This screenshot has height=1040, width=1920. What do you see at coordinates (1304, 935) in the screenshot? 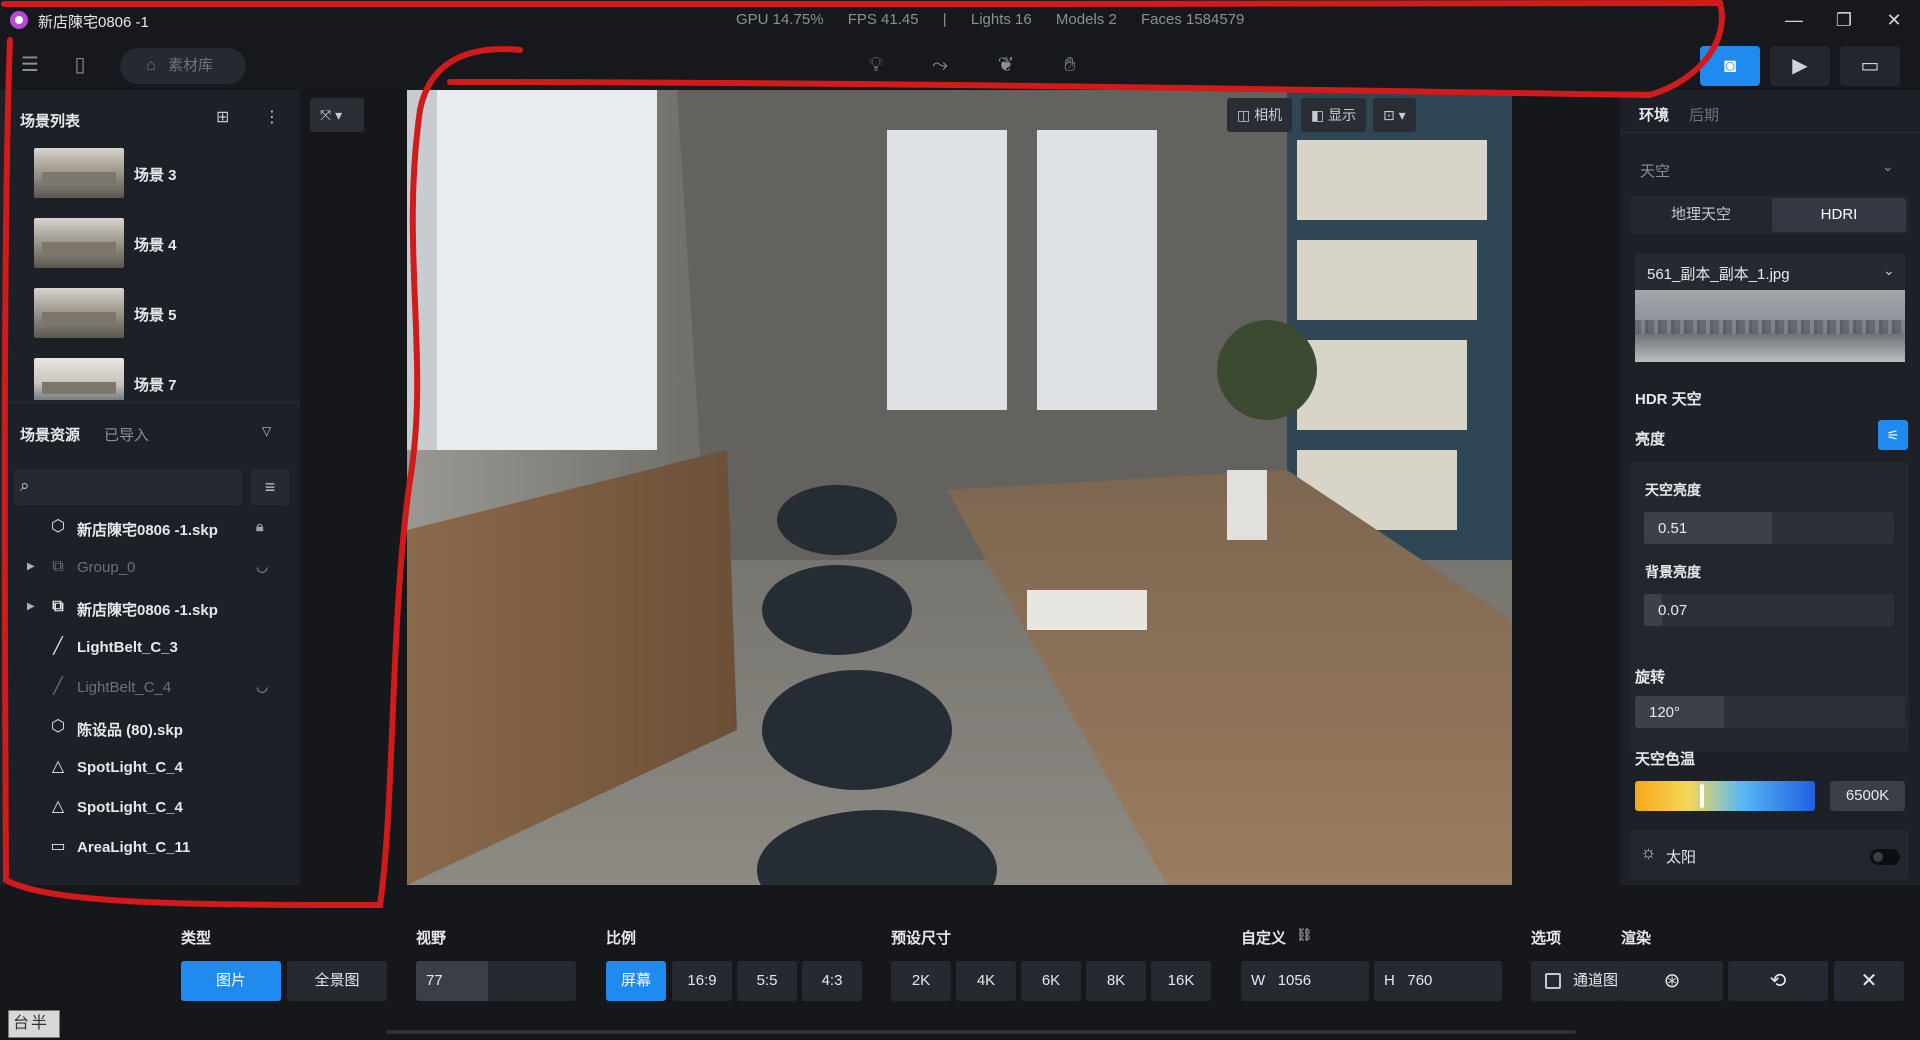
I see `link-icon: ⛓︎` at bounding box center [1304, 935].